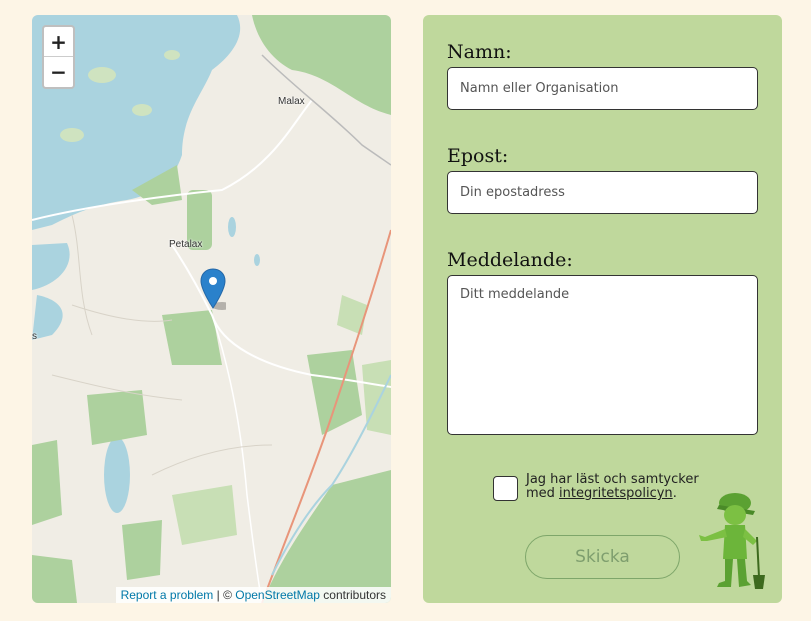 The width and height of the screenshot is (811, 621). I want to click on email-placeholder: Din epostadress, so click(512, 192).